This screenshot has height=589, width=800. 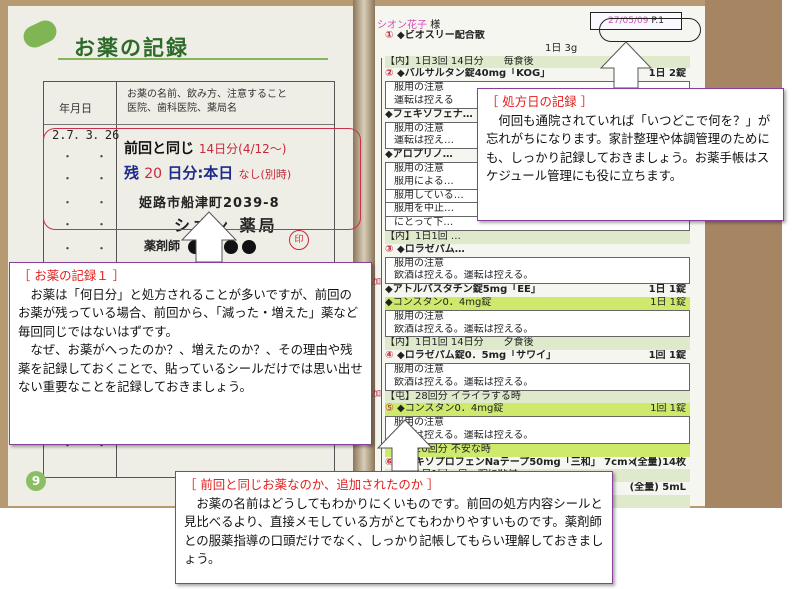 I want to click on callout-title: ［ お薬の記録１ ］, so click(x=72, y=275).